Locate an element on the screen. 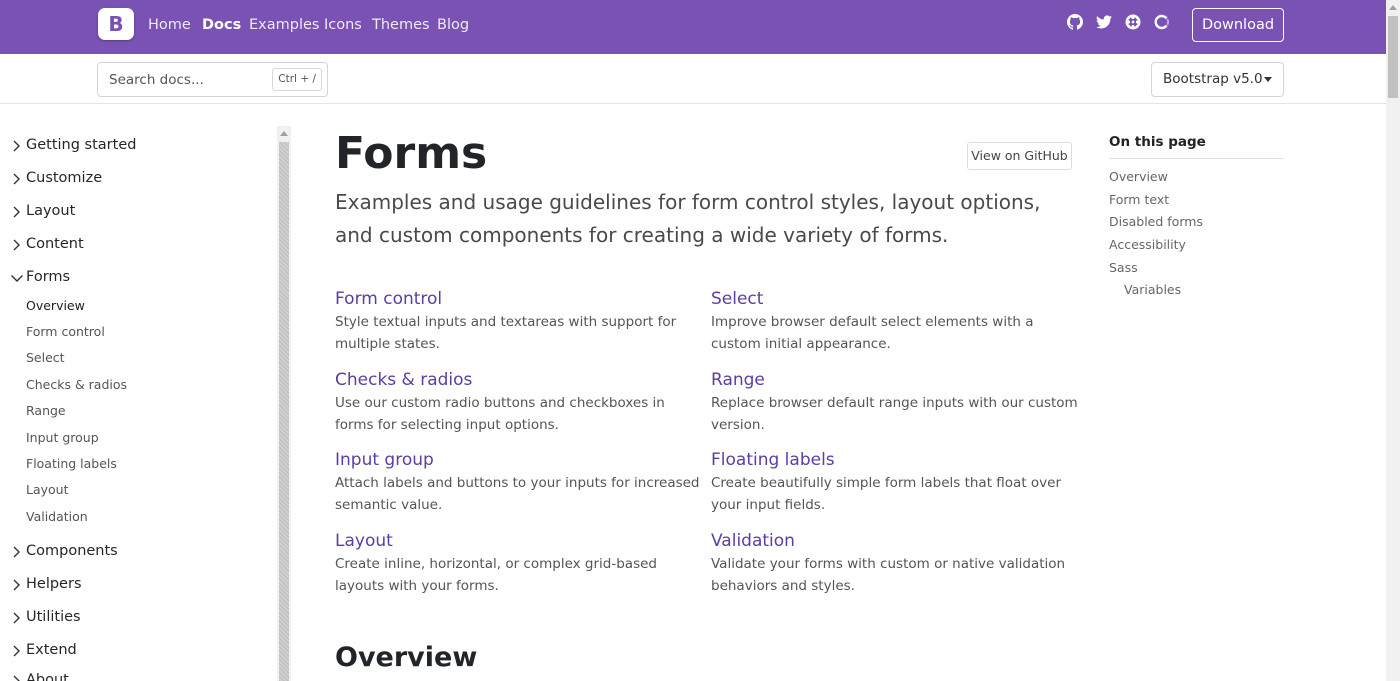 Image resolution: width=1400 pixels, height=681 pixels. sidebar-group-label: Forms is located at coordinates (48, 277).